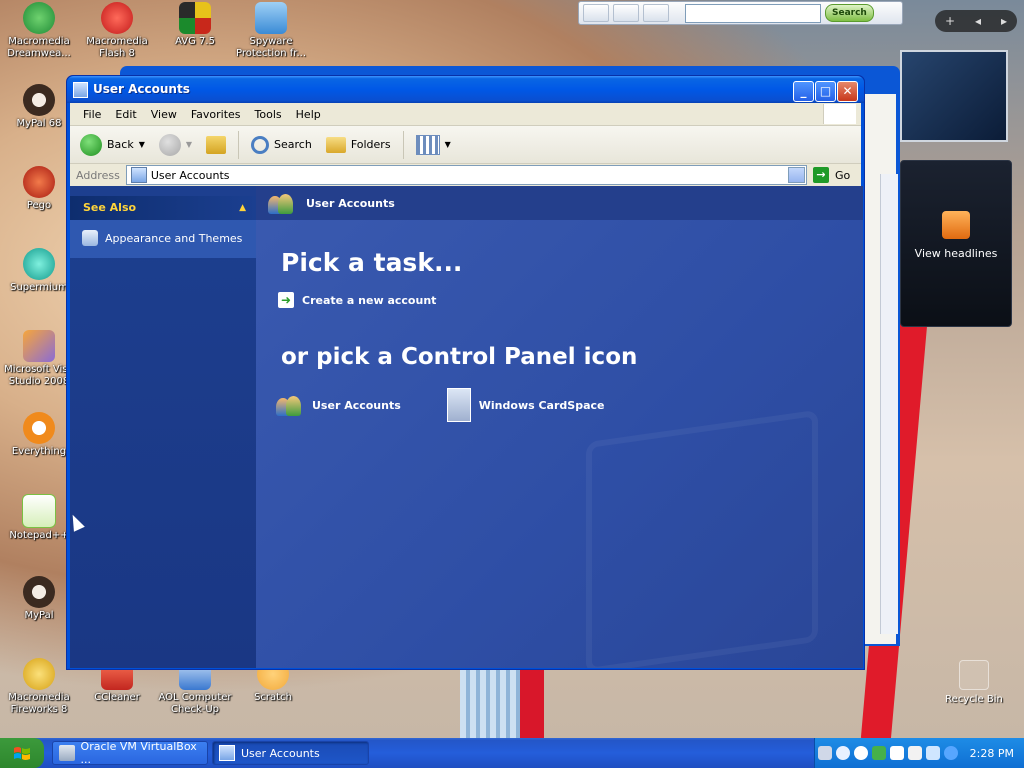 The width and height of the screenshot is (1024, 768). I want to click on taskbar-button-user-accounts: User Accounts, so click(290, 753).